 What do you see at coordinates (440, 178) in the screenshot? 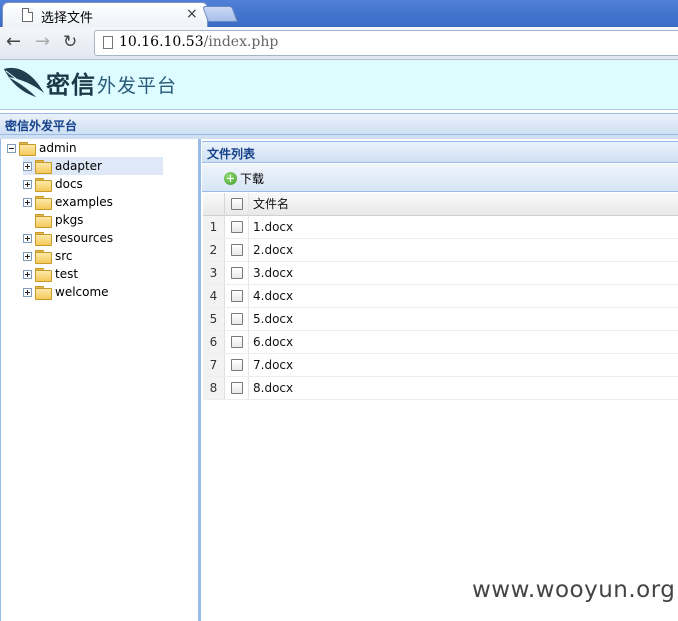
I see `file-list-toolbar: 下载` at bounding box center [440, 178].